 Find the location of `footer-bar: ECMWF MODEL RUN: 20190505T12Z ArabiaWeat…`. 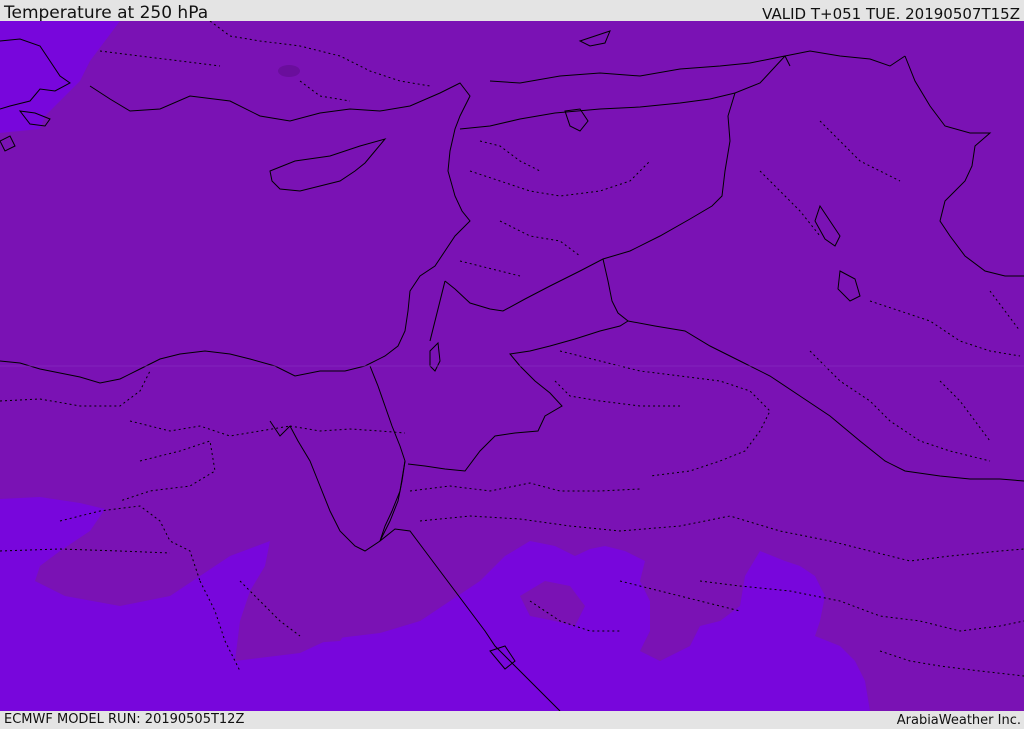

footer-bar: ECMWF MODEL RUN: 20190505T12Z ArabiaWeat… is located at coordinates (512, 720).